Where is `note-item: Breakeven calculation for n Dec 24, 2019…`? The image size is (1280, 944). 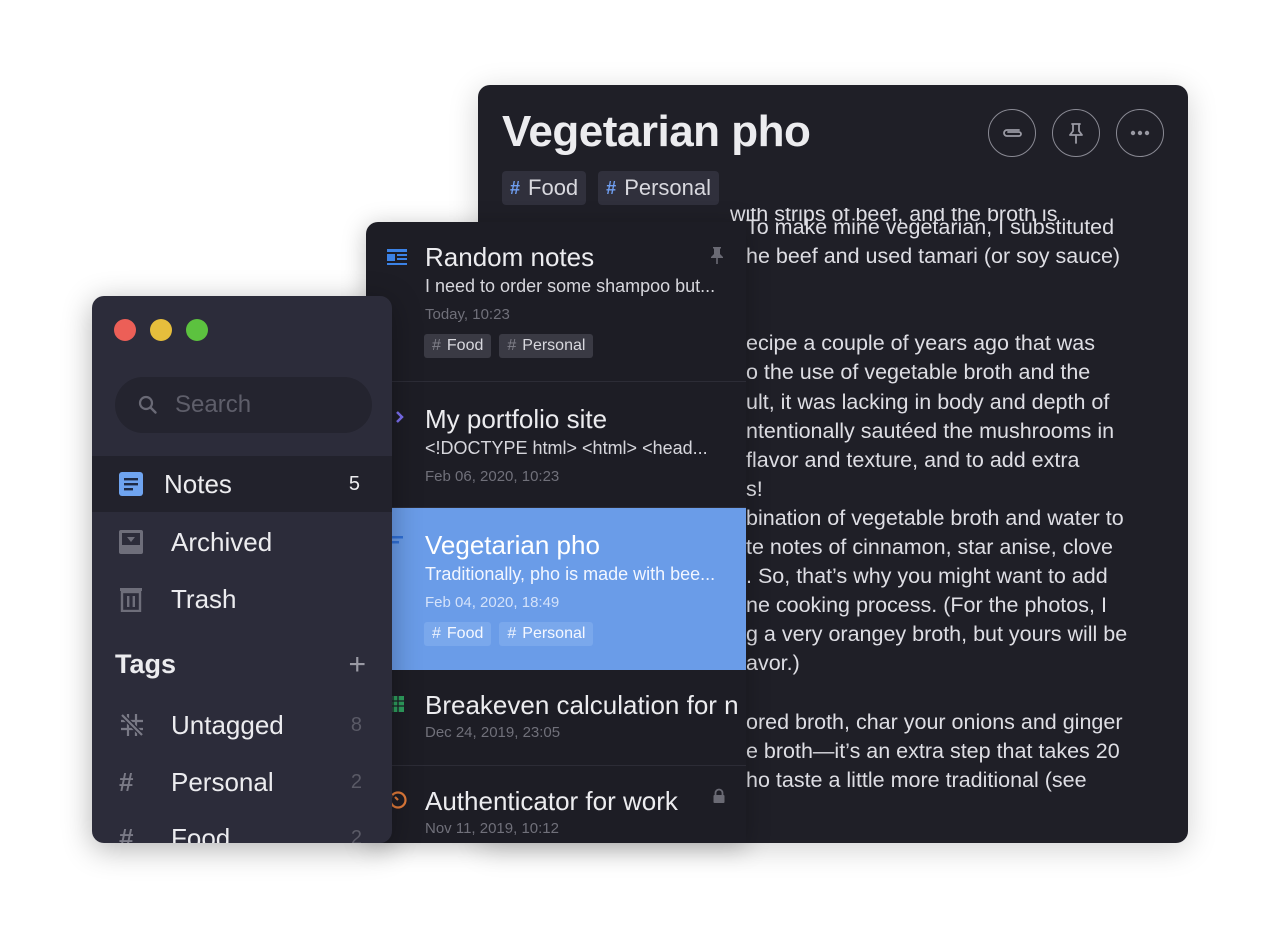
note-item: Breakeven calculation for n Dec 24, 2019… is located at coordinates (556, 718).